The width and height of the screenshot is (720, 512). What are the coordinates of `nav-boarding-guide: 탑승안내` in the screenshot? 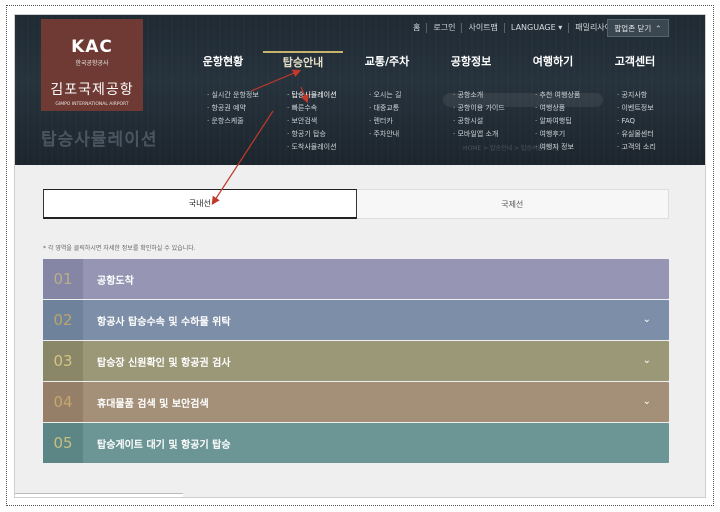 It's located at (303, 62).